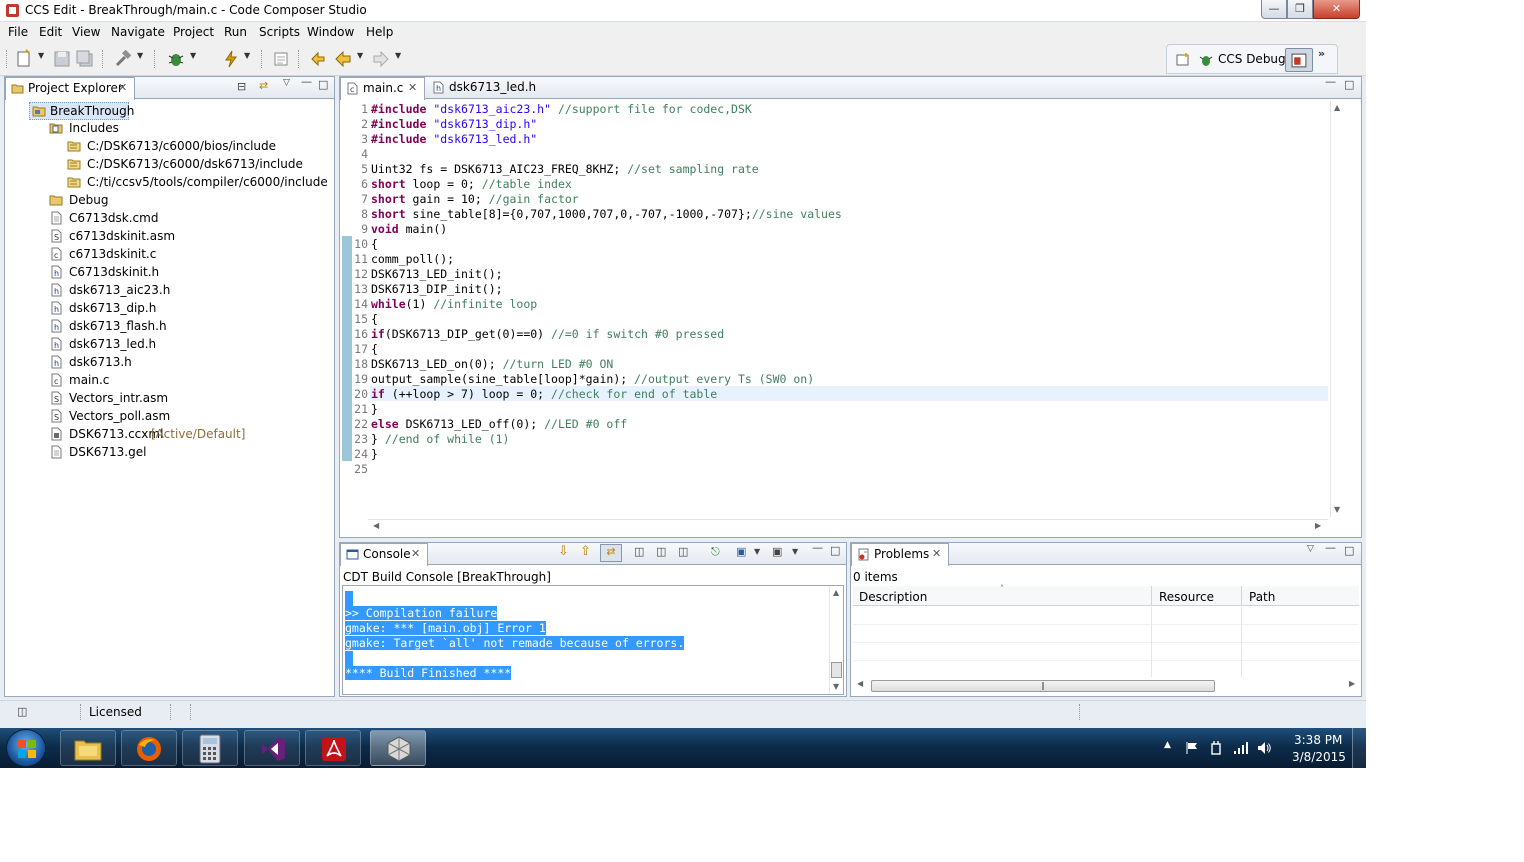 The height and width of the screenshot is (862, 1524). Describe the element at coordinates (1183, 60) in the screenshot. I see `open-perspective-icon` at that location.